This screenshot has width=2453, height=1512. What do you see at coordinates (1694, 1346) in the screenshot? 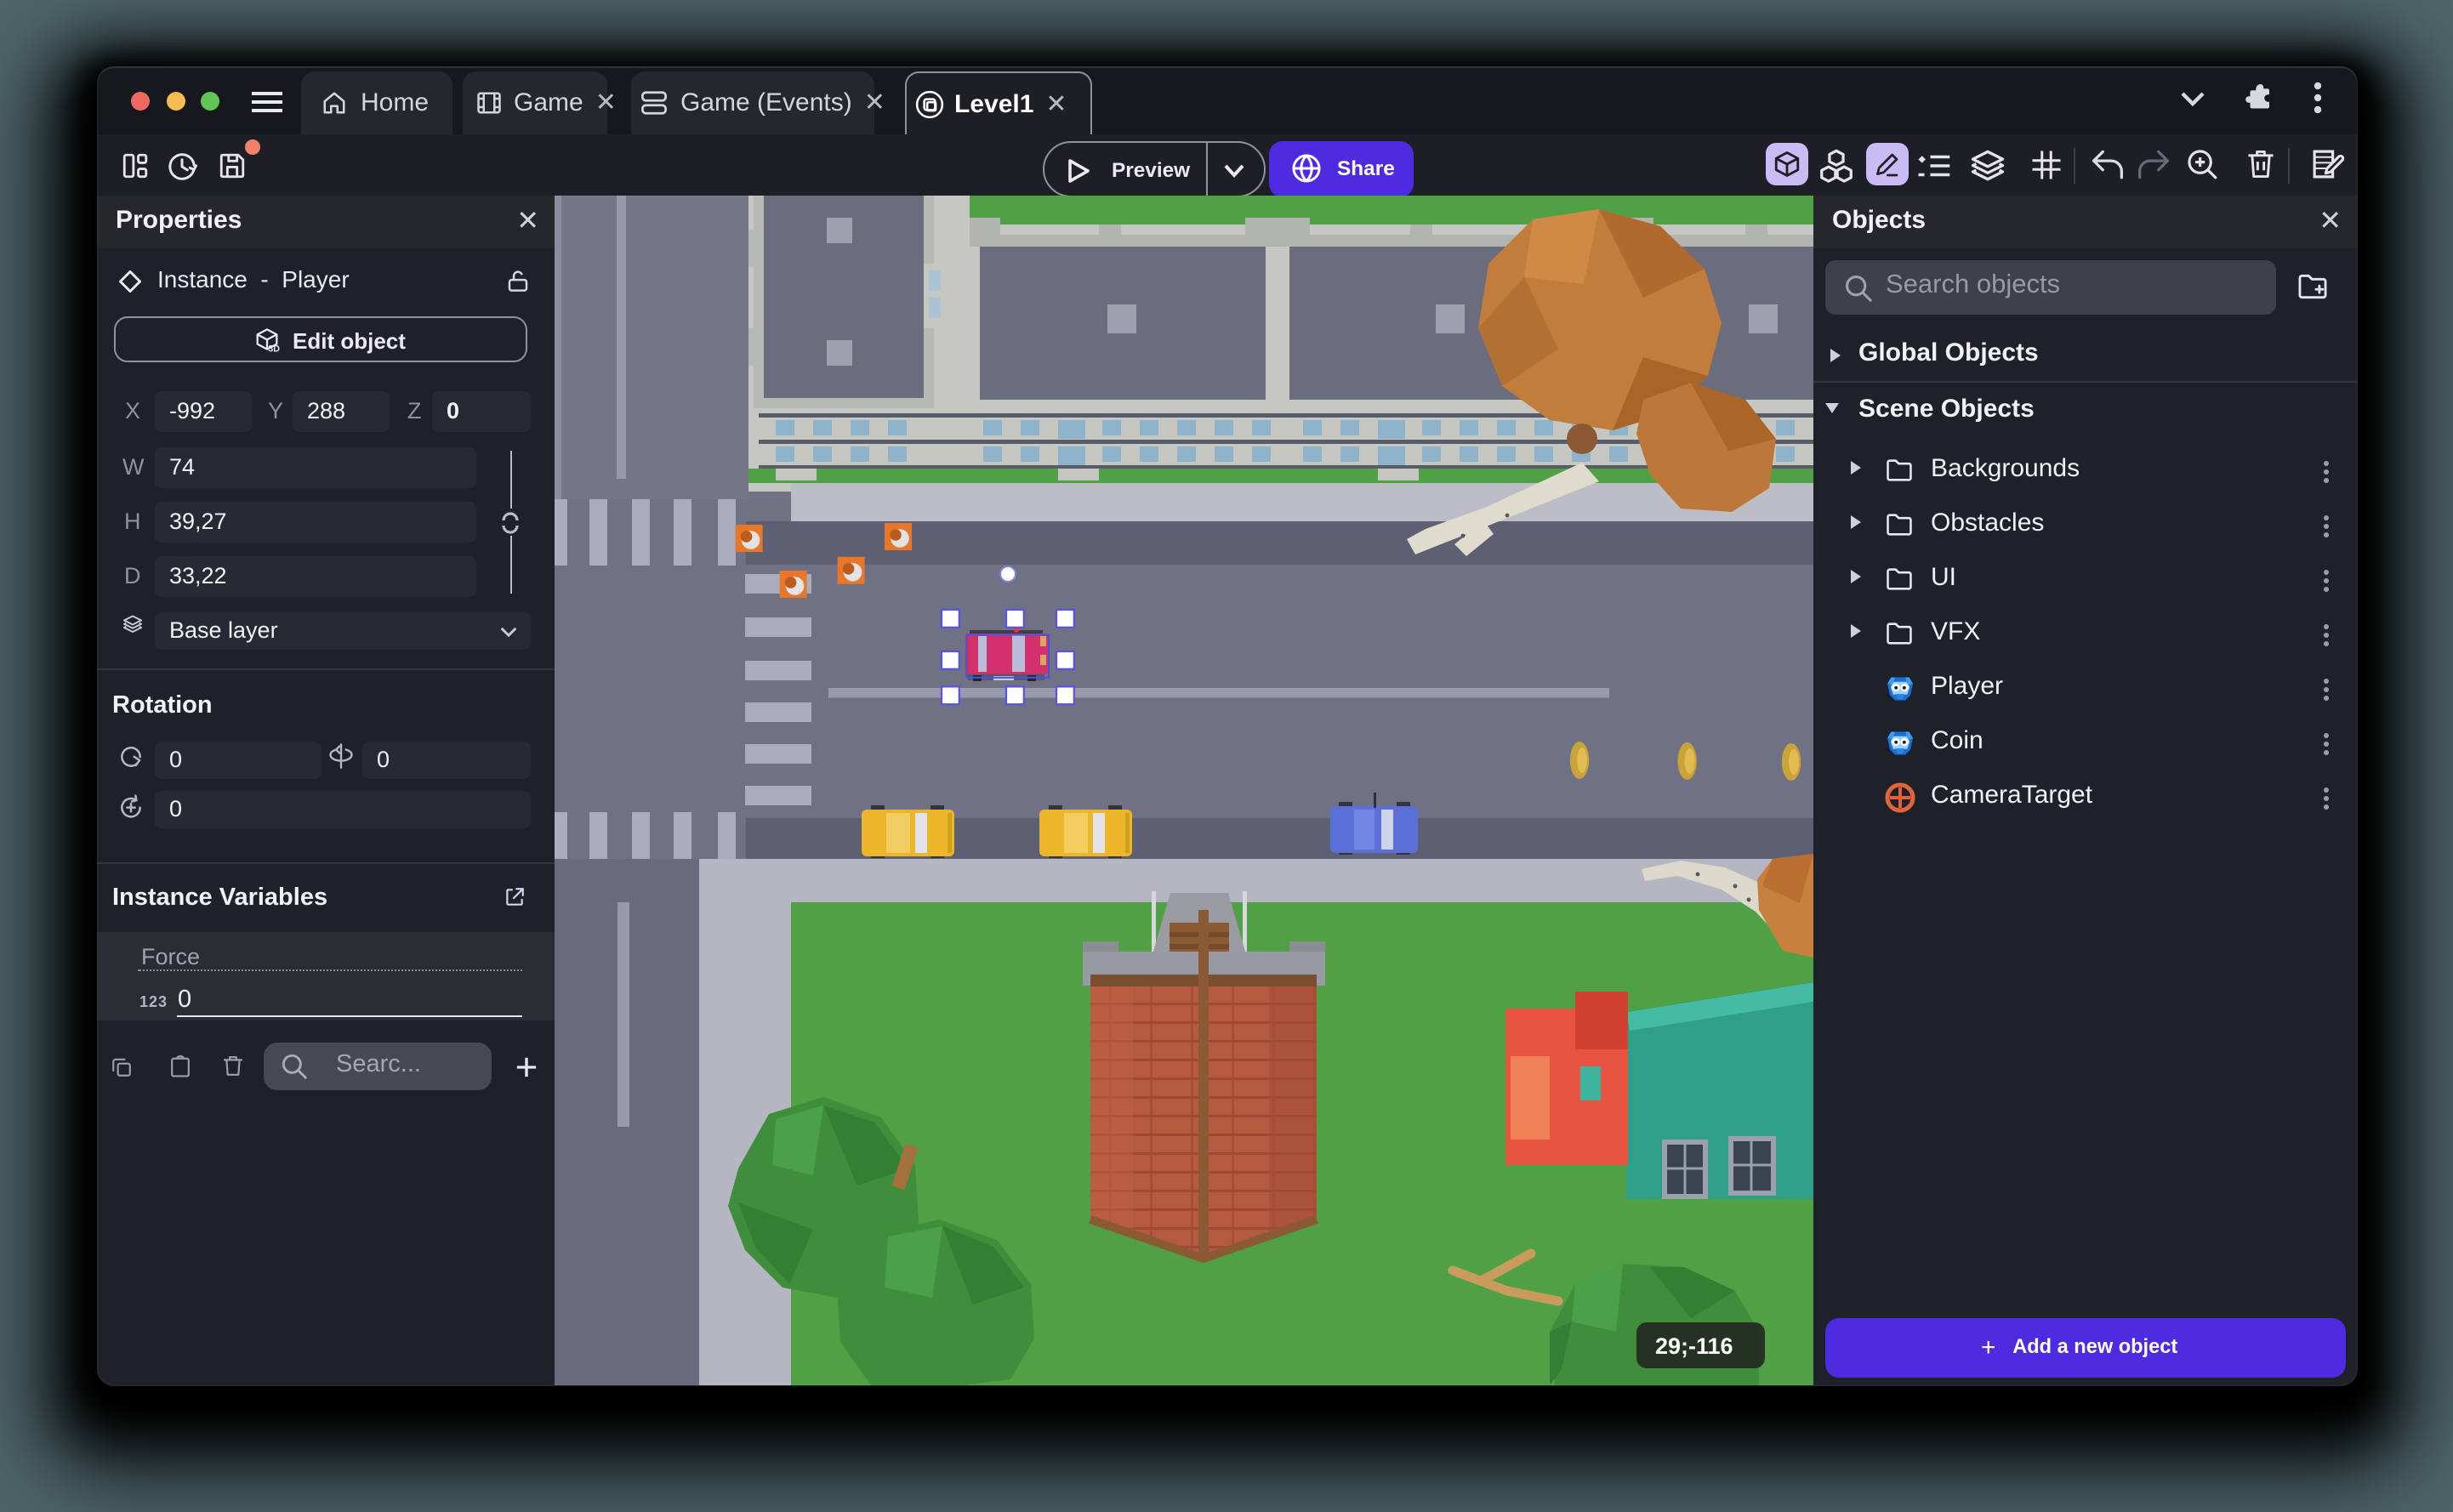
I see `svg-text: 29;-116` at bounding box center [1694, 1346].